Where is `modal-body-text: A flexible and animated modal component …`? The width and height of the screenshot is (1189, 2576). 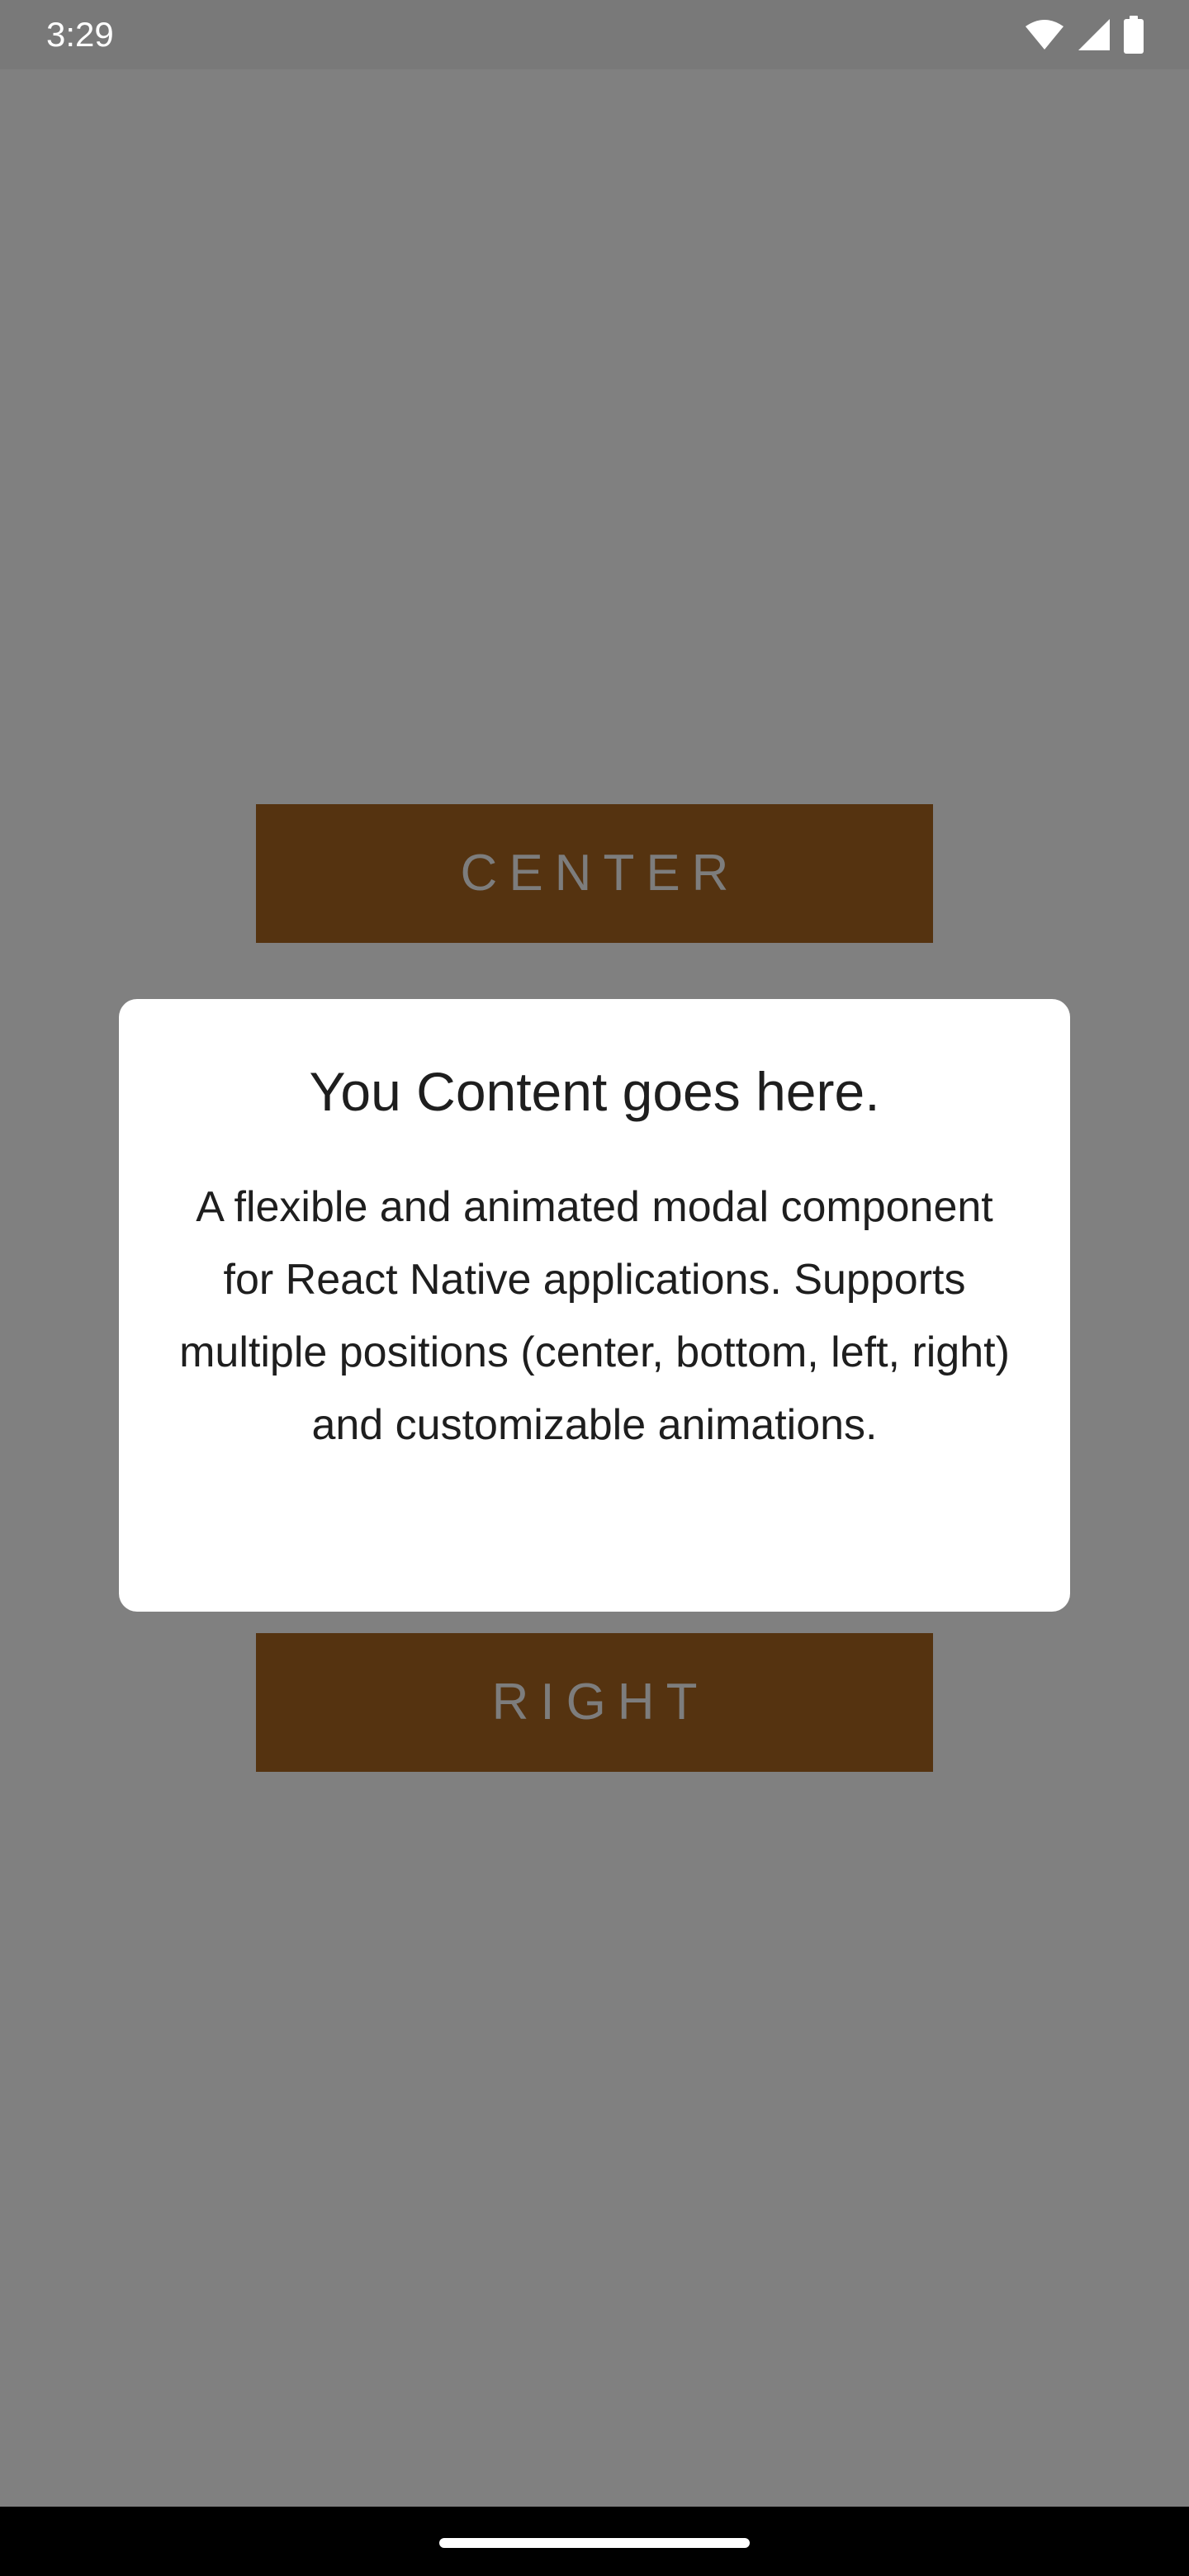
modal-body-text: A flexible and animated modal component … is located at coordinates (594, 1316).